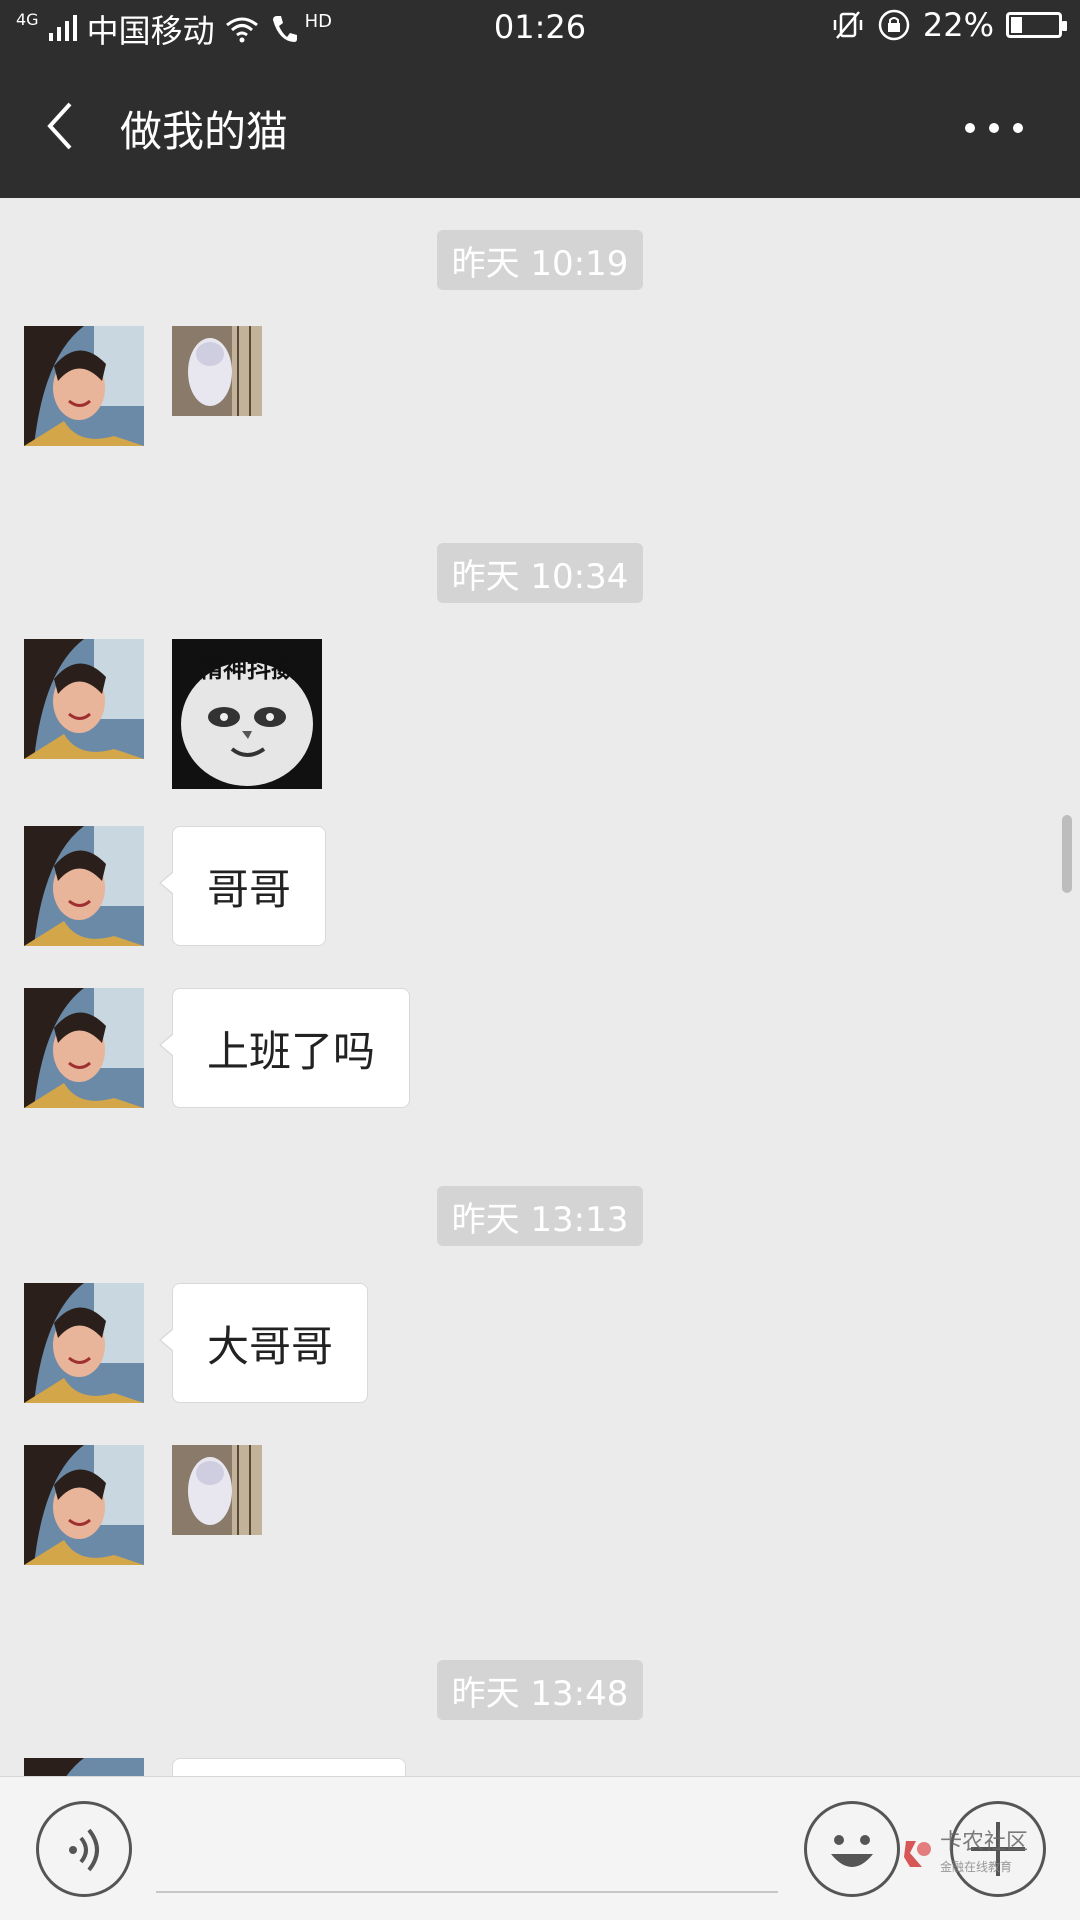  I want to click on sticker-caption: 精神抖擞, so click(247, 669).